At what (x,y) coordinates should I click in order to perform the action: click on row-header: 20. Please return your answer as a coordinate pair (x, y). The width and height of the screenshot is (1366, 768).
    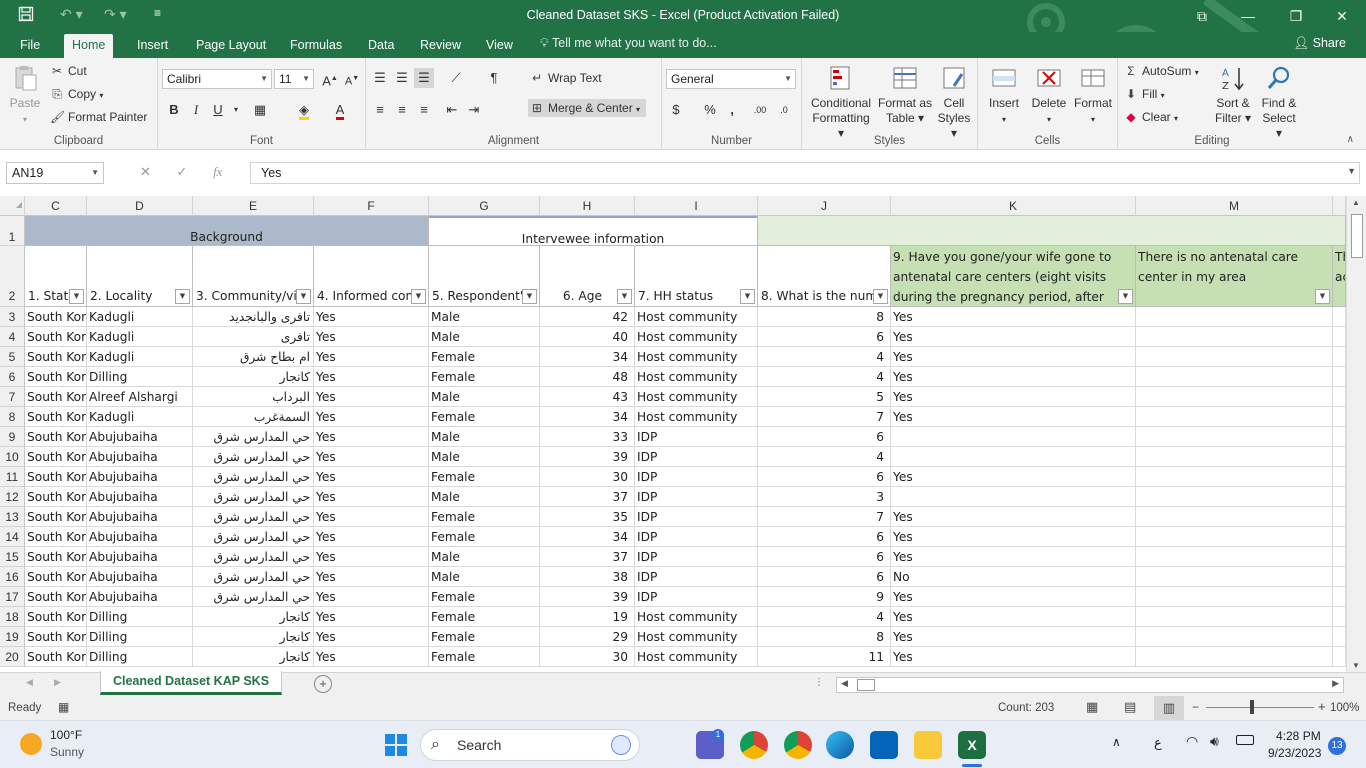
    Looking at the image, I should click on (12, 657).